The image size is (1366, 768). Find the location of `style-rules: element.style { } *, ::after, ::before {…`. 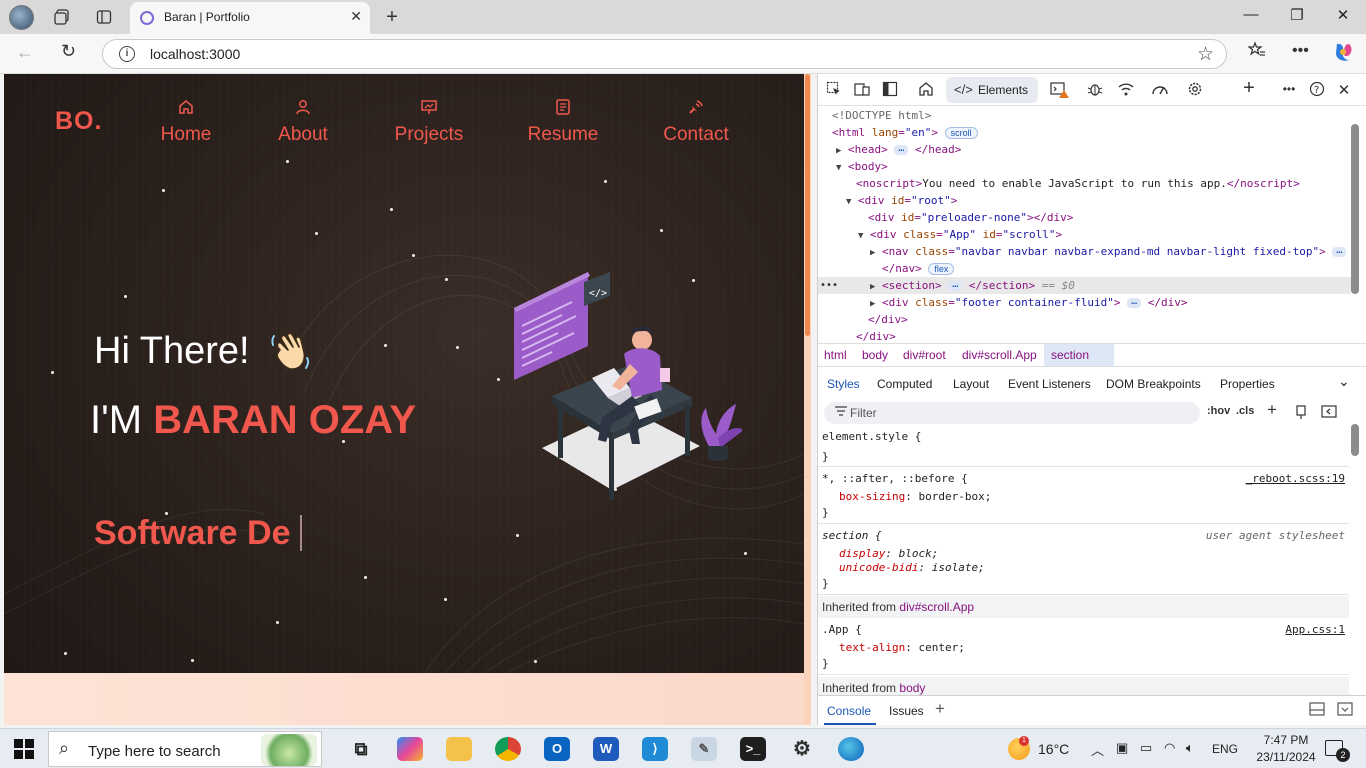

style-rules: element.style { } *, ::after, ::before {… is located at coordinates (1083, 561).